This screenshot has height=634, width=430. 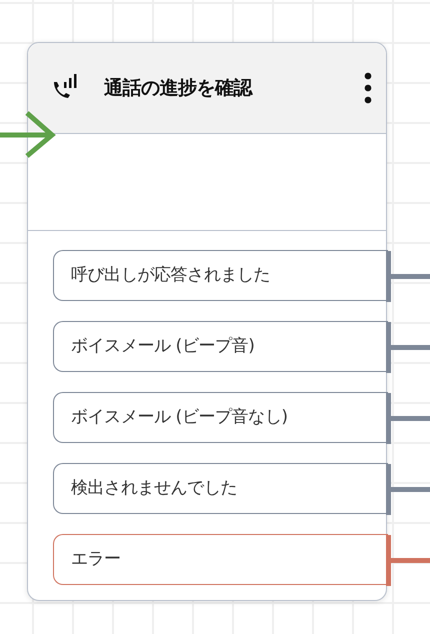 I want to click on incoming-arrow, so click(x=28, y=134).